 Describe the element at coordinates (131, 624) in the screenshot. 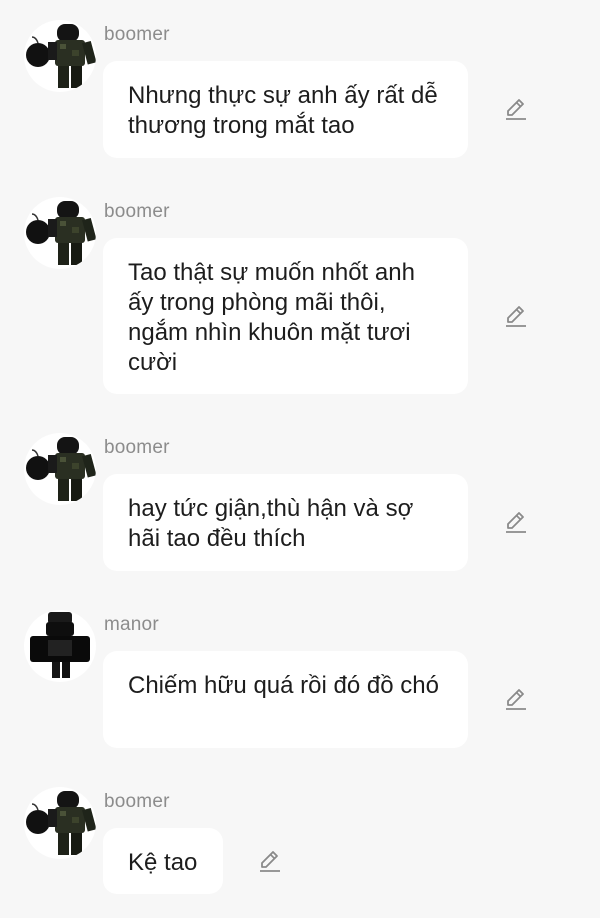

I see `sender-name: manor` at that location.